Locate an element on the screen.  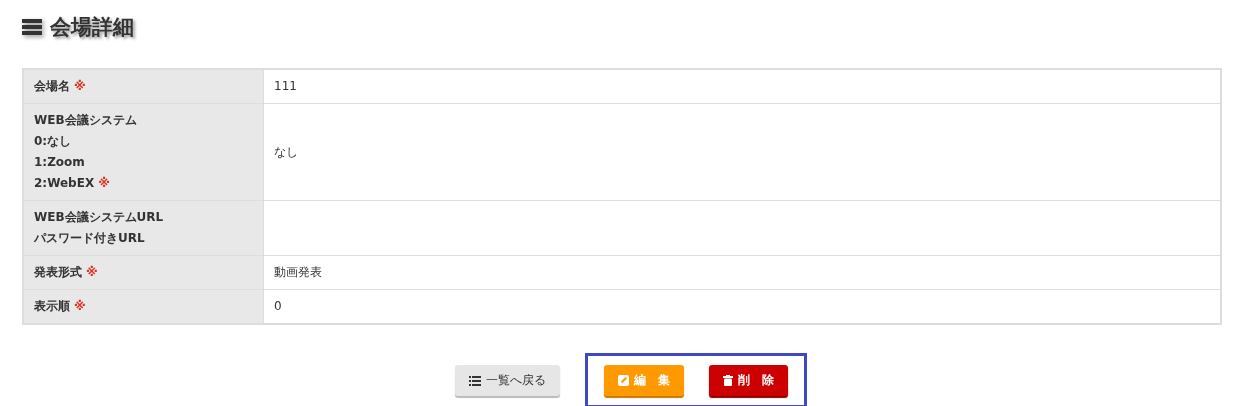
page-title: 会場詳細 is located at coordinates (92, 27).